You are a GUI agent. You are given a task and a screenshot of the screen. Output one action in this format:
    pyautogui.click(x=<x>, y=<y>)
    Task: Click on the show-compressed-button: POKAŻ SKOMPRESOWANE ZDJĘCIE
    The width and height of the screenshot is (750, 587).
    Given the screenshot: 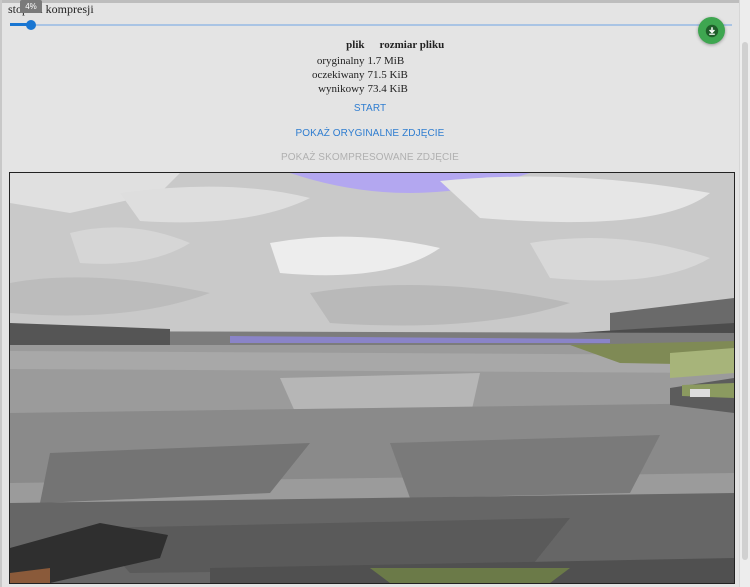 What is the action you would take?
    pyautogui.click(x=370, y=157)
    